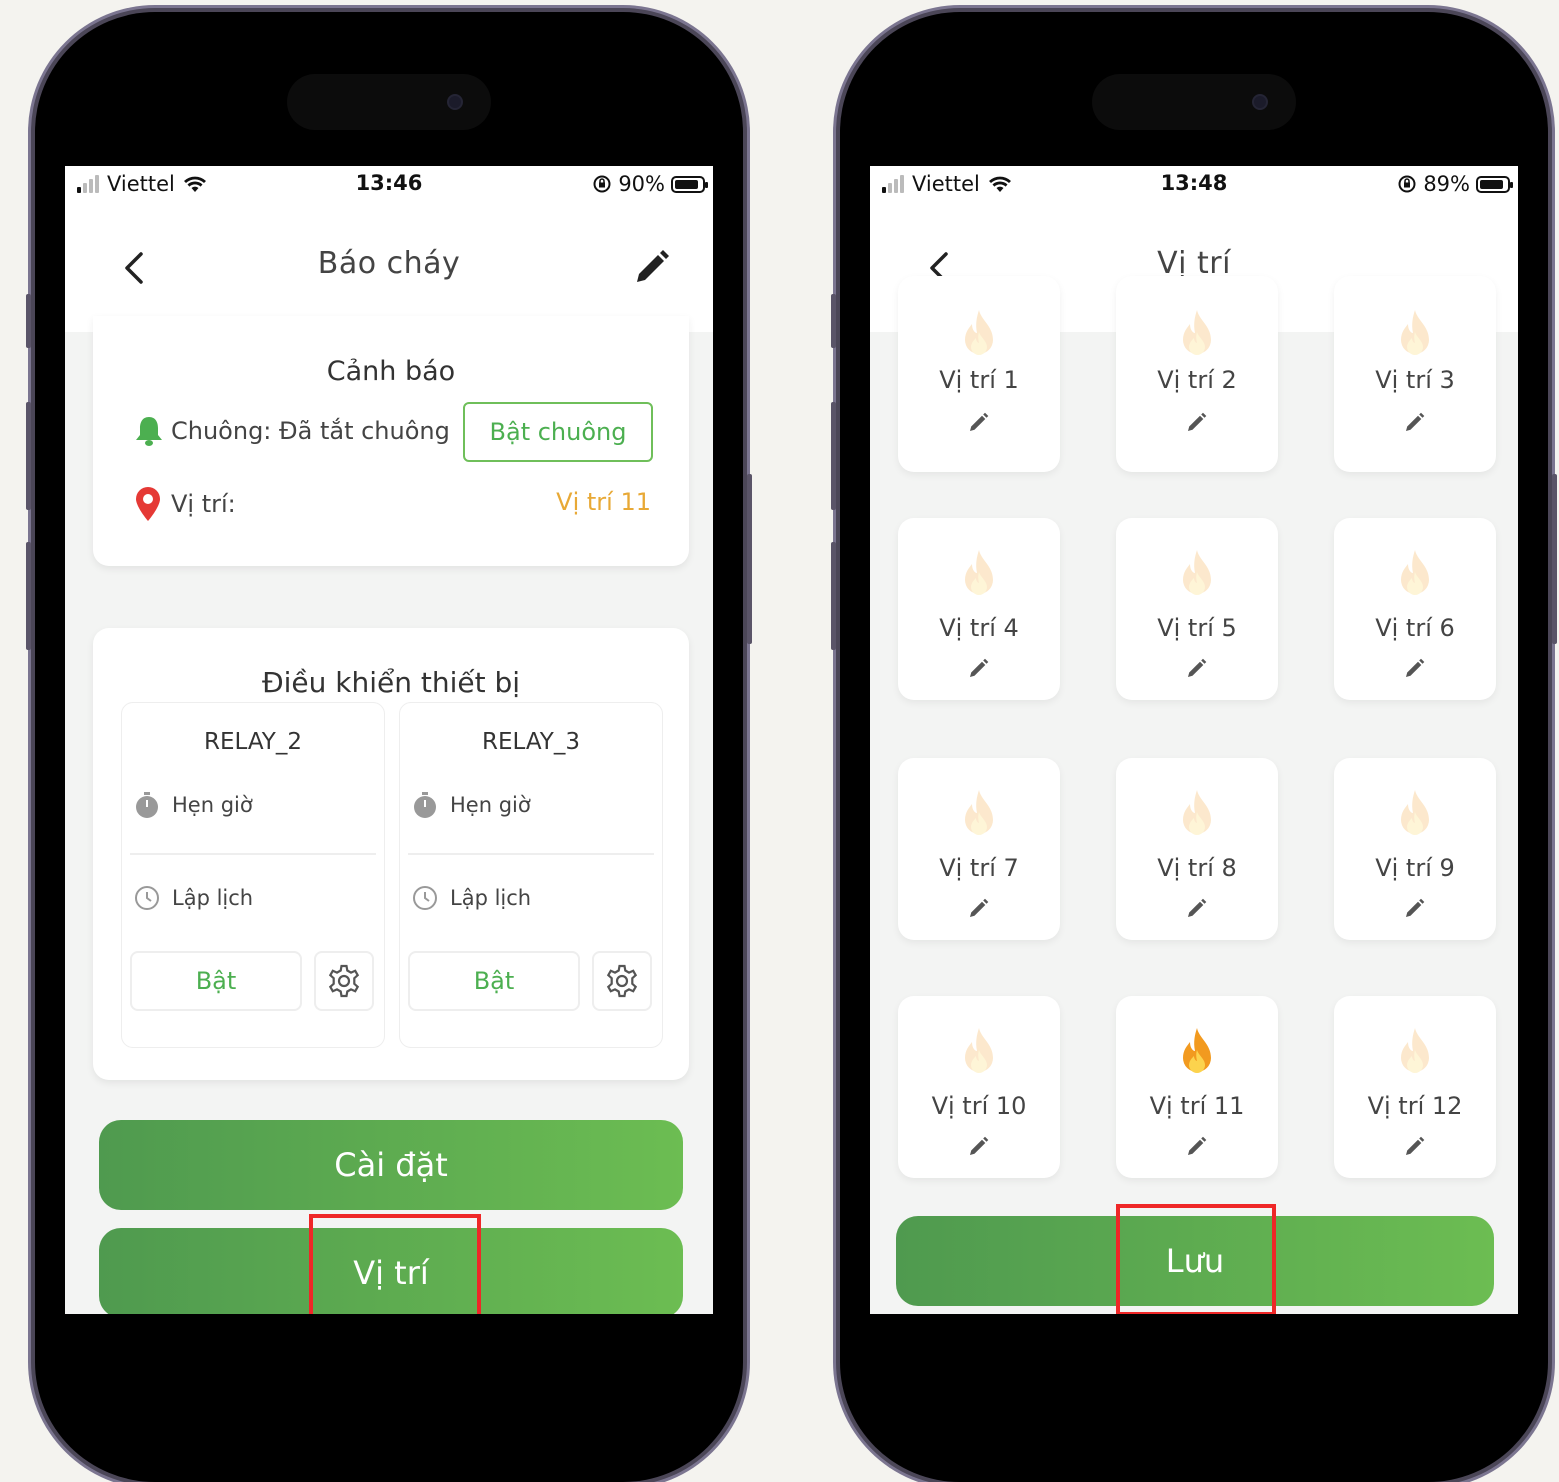 The width and height of the screenshot is (1559, 1482). What do you see at coordinates (389, 268) in the screenshot?
I see `nav-bar: Báo cháy` at bounding box center [389, 268].